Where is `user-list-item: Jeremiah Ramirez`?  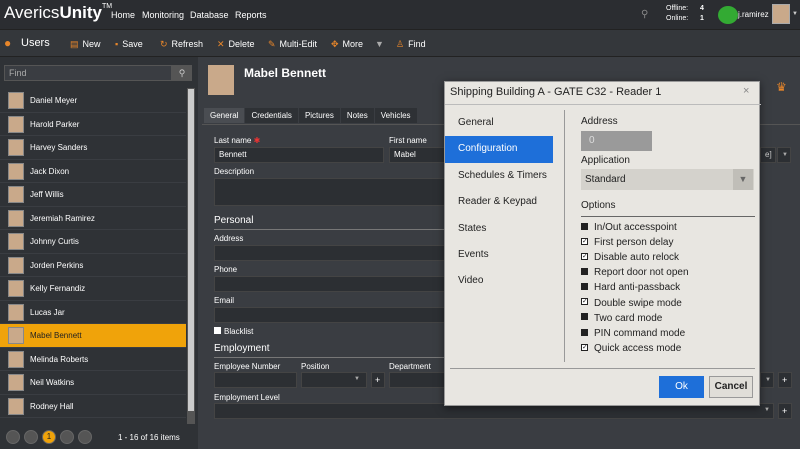
user-list-item: Jeremiah Ramirez is located at coordinates (93, 218).